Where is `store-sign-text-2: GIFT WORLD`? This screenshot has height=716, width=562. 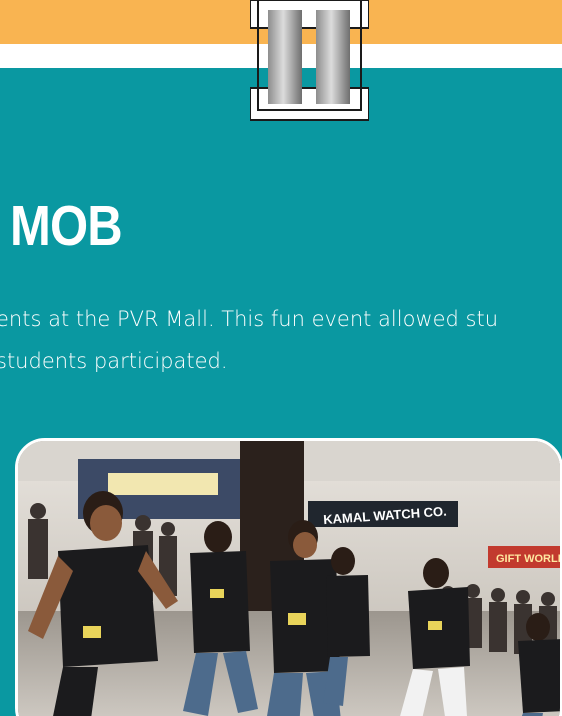 store-sign-text-2: GIFT WORLD is located at coordinates (529, 559).